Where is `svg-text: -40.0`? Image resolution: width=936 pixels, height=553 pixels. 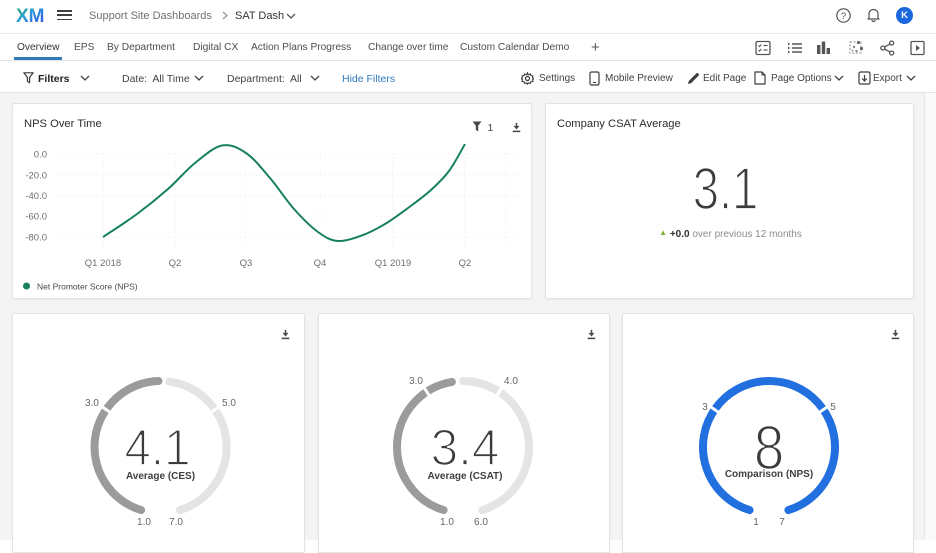 svg-text: -40.0 is located at coordinates (36, 196).